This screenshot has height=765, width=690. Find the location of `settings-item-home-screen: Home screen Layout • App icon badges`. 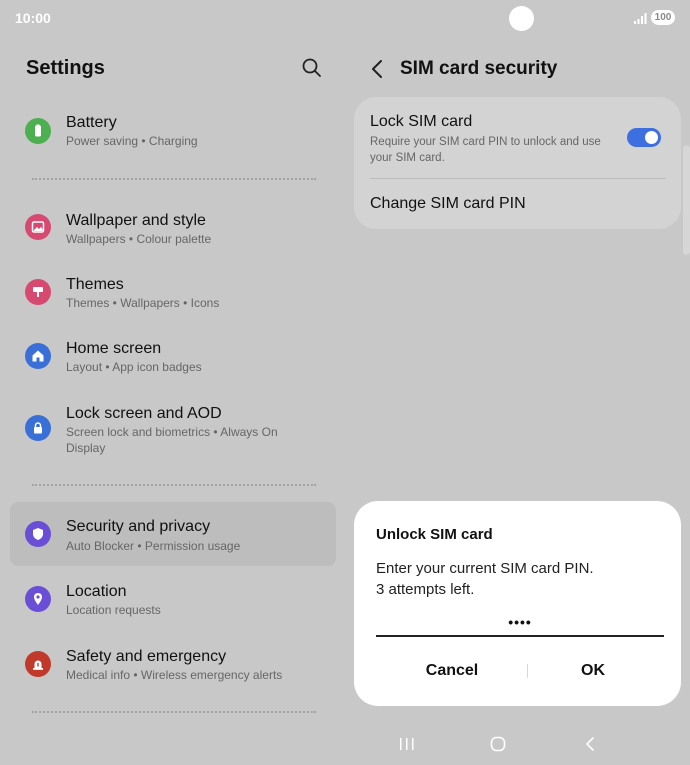

settings-item-home-screen: Home screen Layout • App icon badges is located at coordinates (173, 359).